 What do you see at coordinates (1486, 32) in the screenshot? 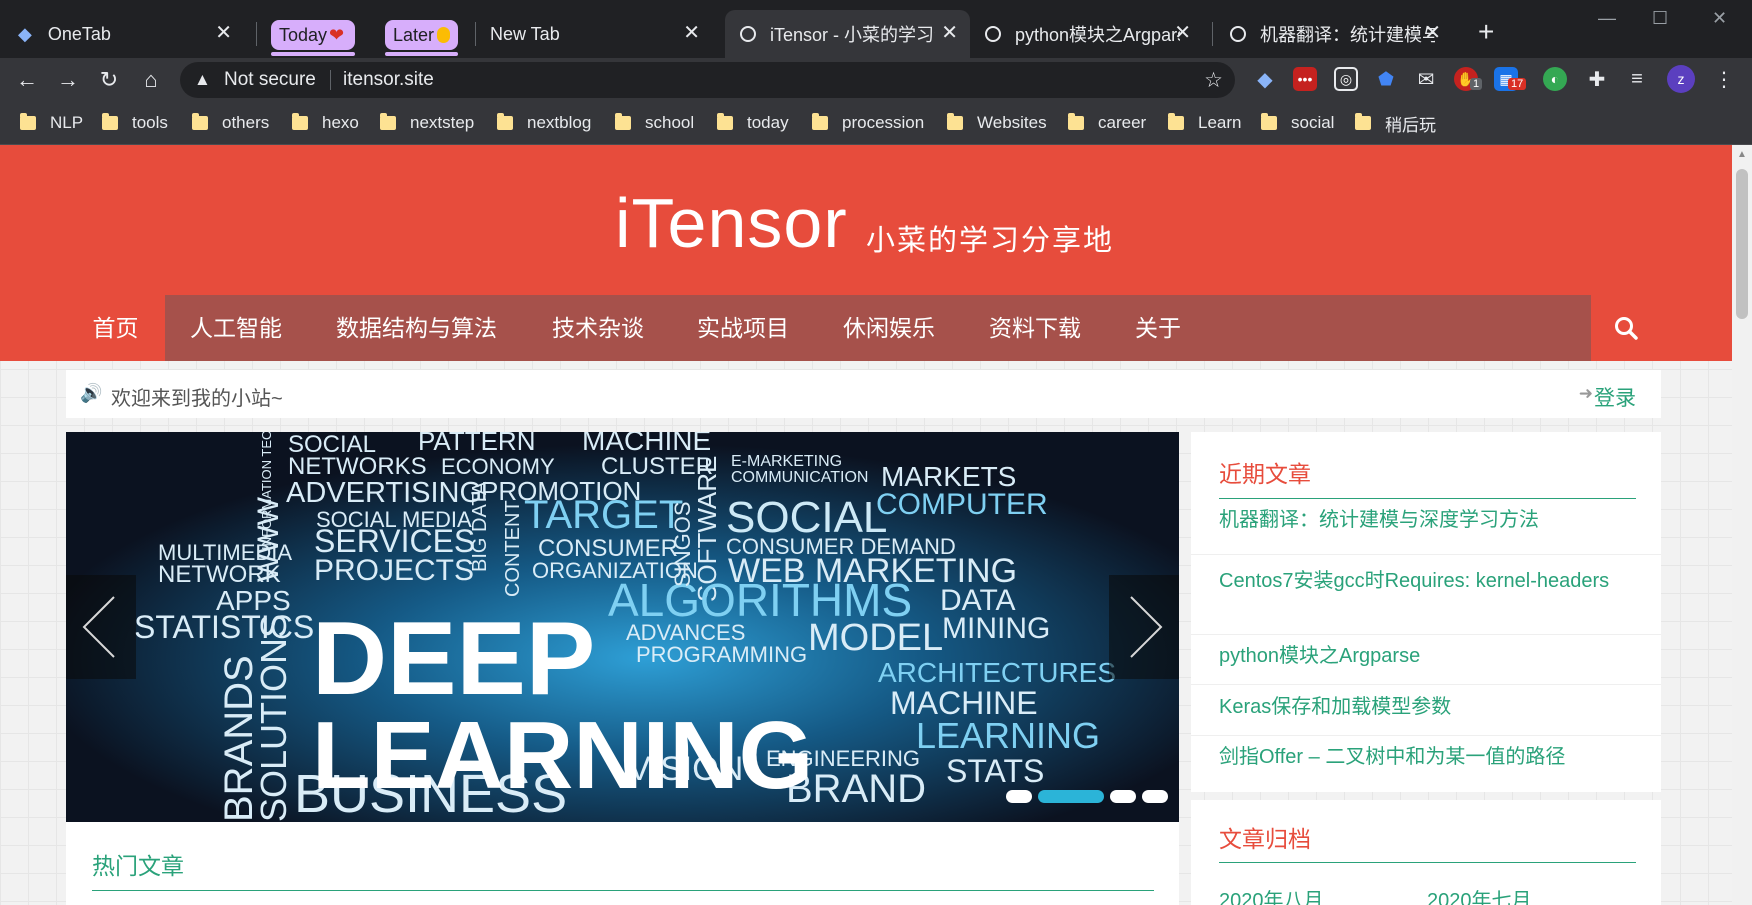
I see `new-tab-button: +` at bounding box center [1486, 32].